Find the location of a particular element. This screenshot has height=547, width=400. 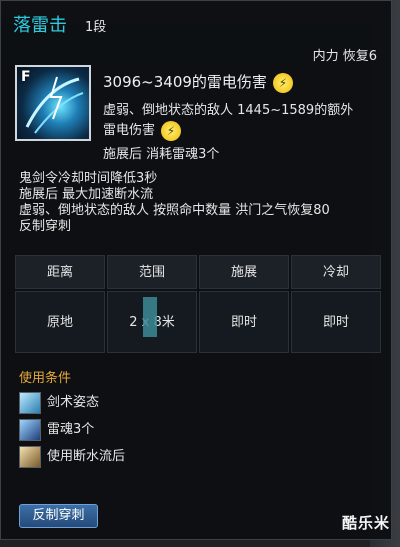

condition-item: 雷魂3个 is located at coordinates (57, 429).